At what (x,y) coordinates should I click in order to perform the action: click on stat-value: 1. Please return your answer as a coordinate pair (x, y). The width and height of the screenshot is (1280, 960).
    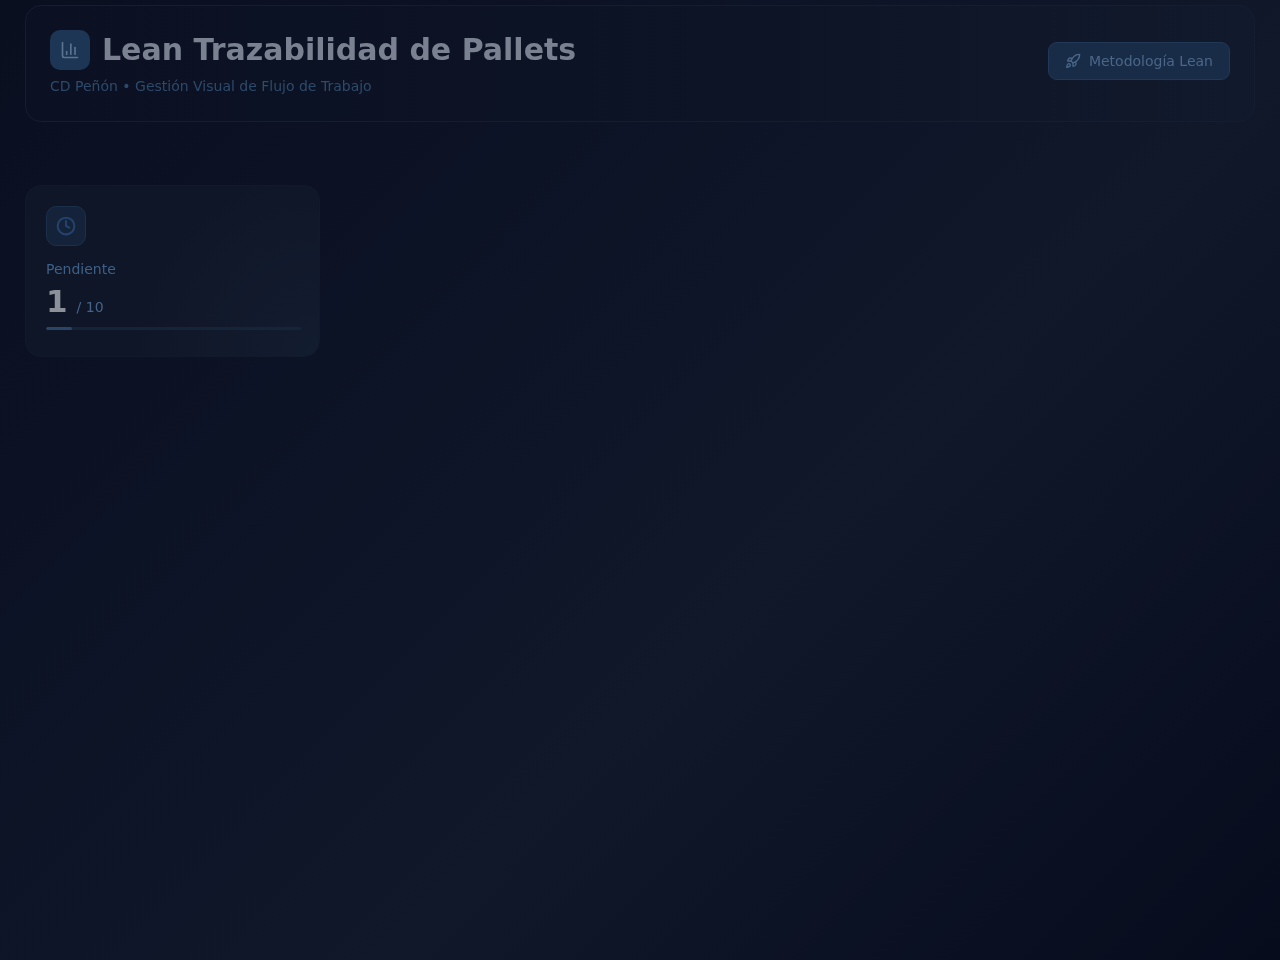
    Looking at the image, I should click on (57, 301).